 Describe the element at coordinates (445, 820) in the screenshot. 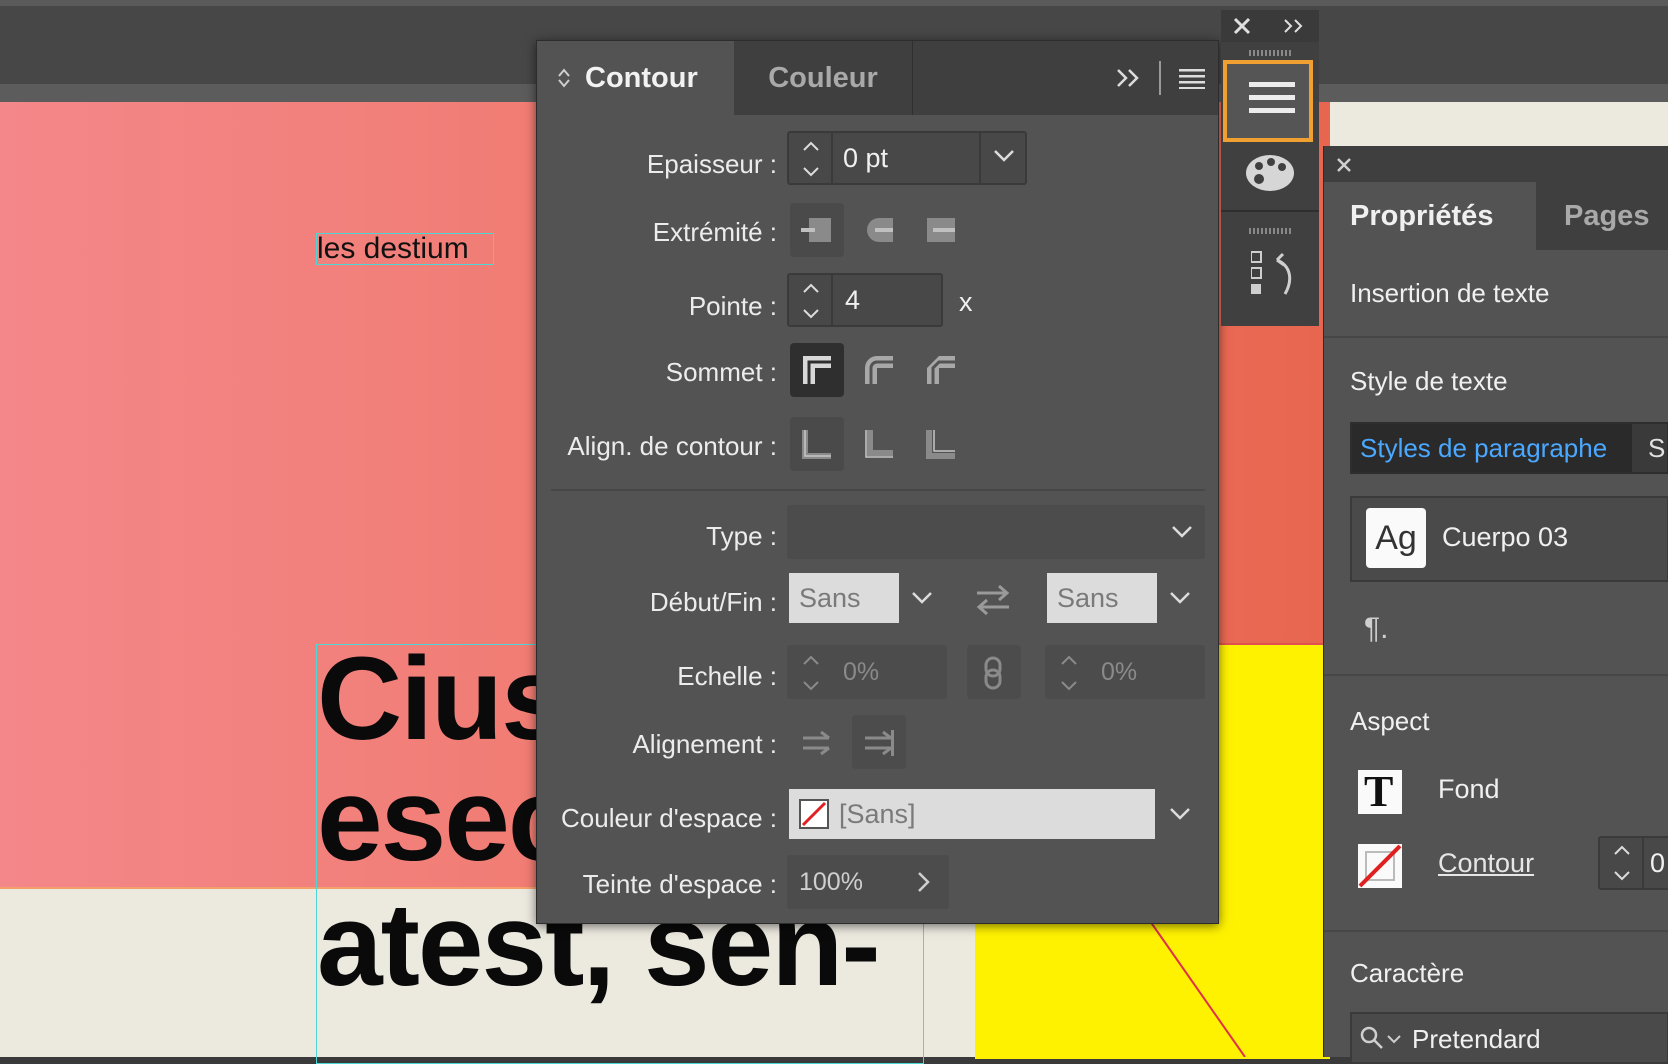

I see `heading-line-2: esec` at that location.